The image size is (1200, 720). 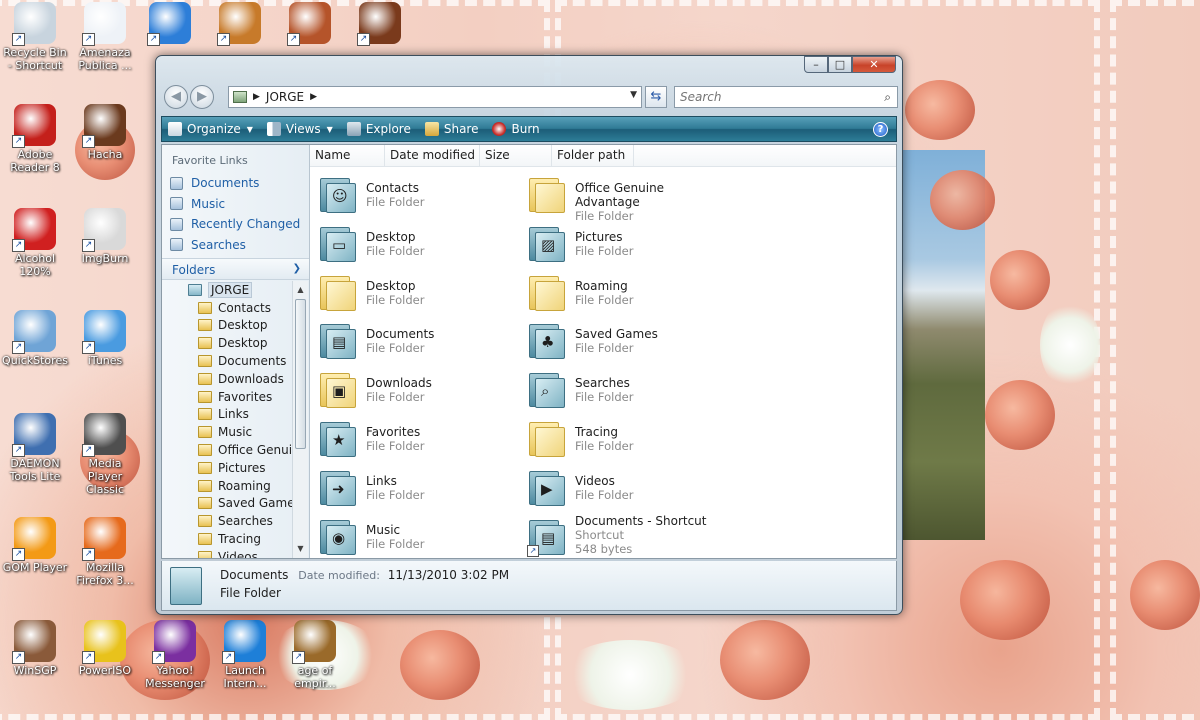 I want to click on tree-item-office-genuin: Office Genuin, so click(x=227, y=450).